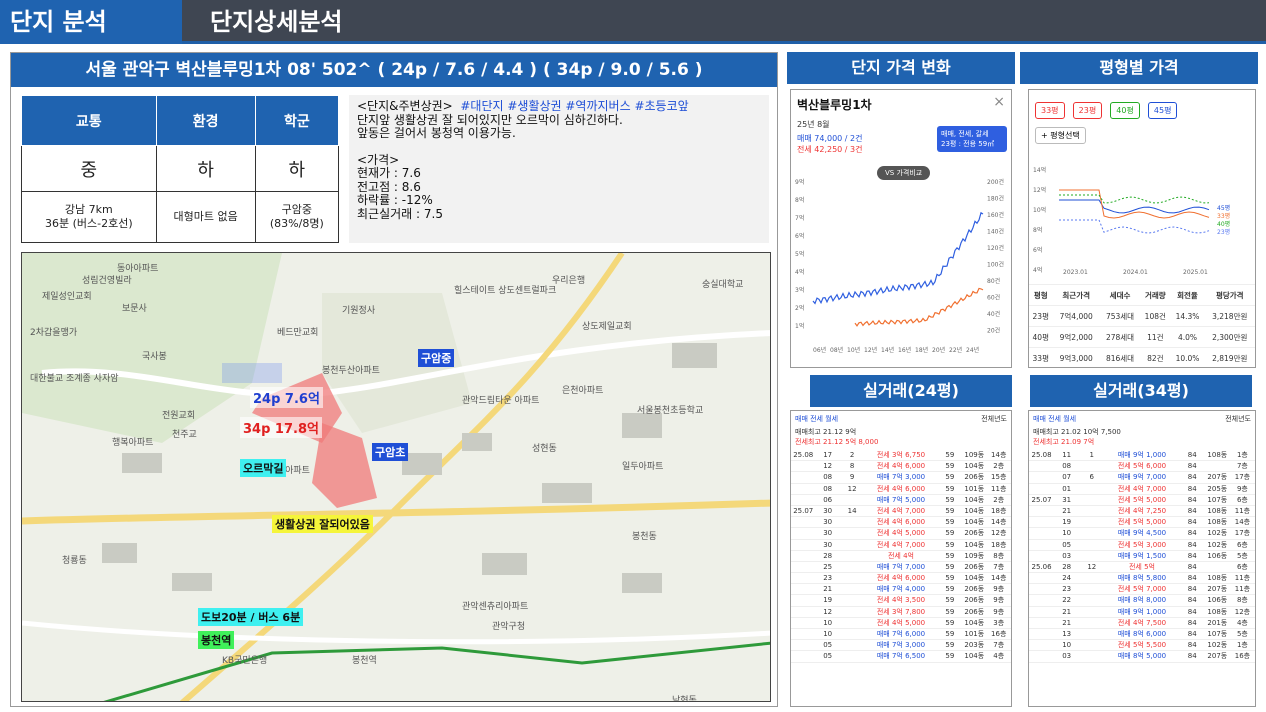 This screenshot has height=712, width=1266. I want to click on type-series-line, so click(1134, 204).